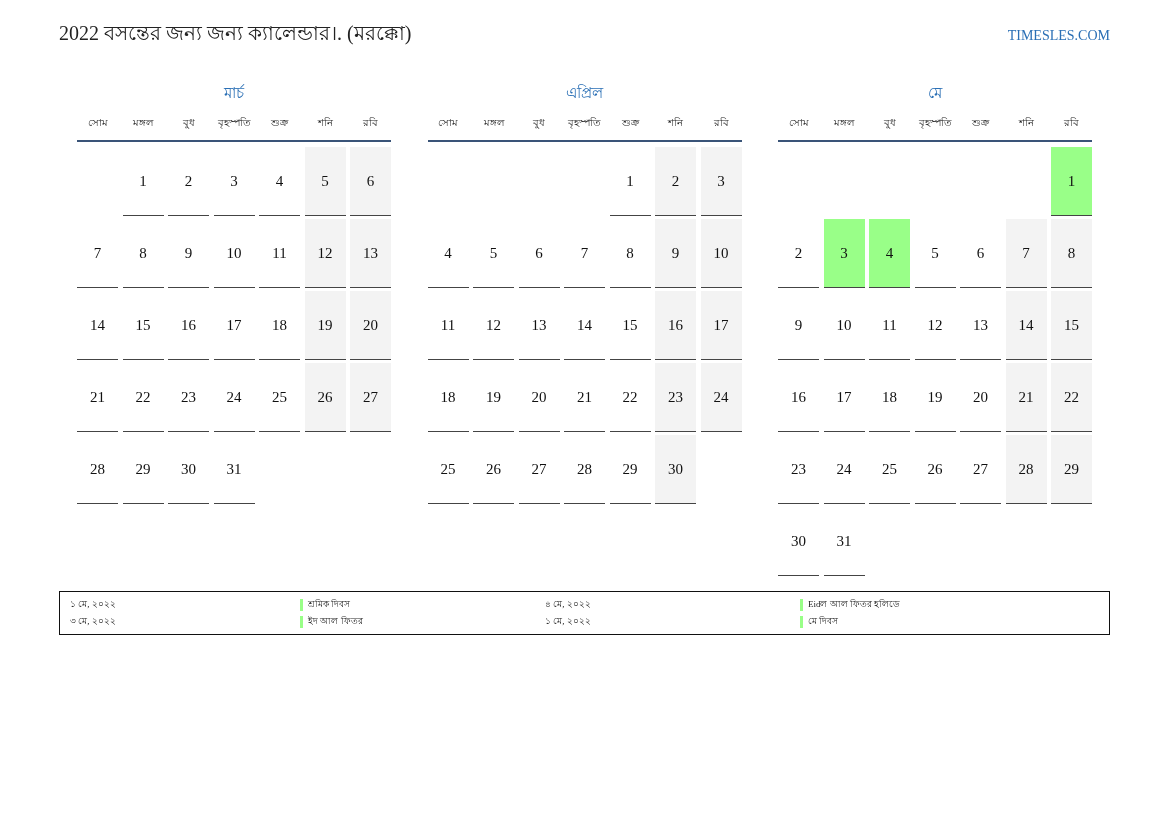 The height and width of the screenshot is (827, 1169). I want to click on site-link: TIMESLES.COM, so click(1058, 36).